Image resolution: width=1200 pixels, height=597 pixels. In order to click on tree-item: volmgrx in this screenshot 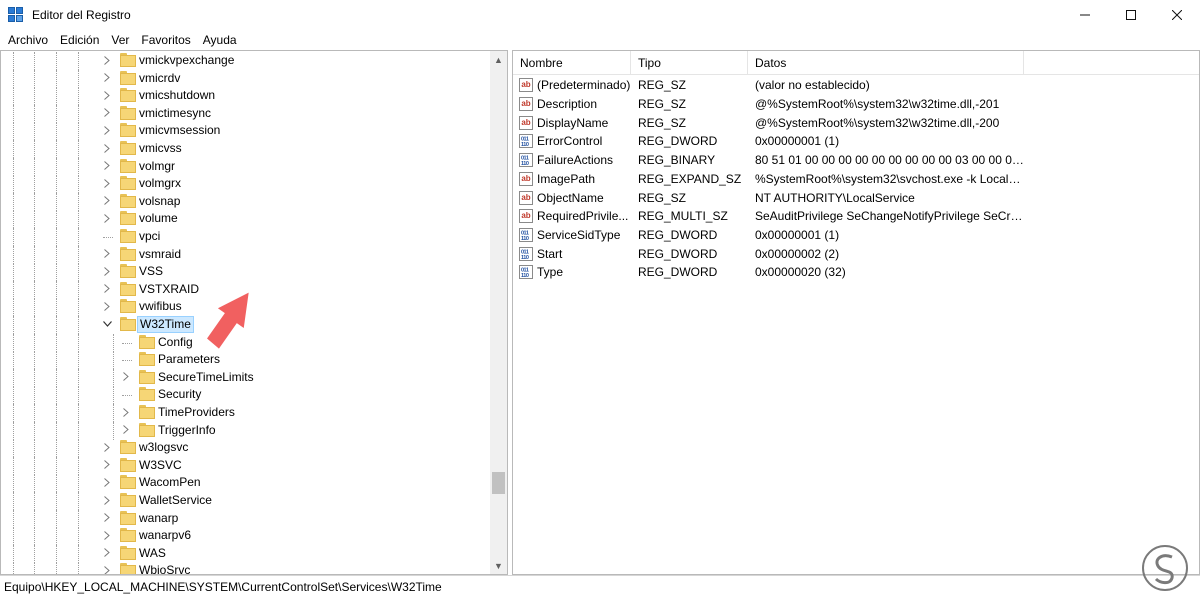, I will do `click(246, 184)`.